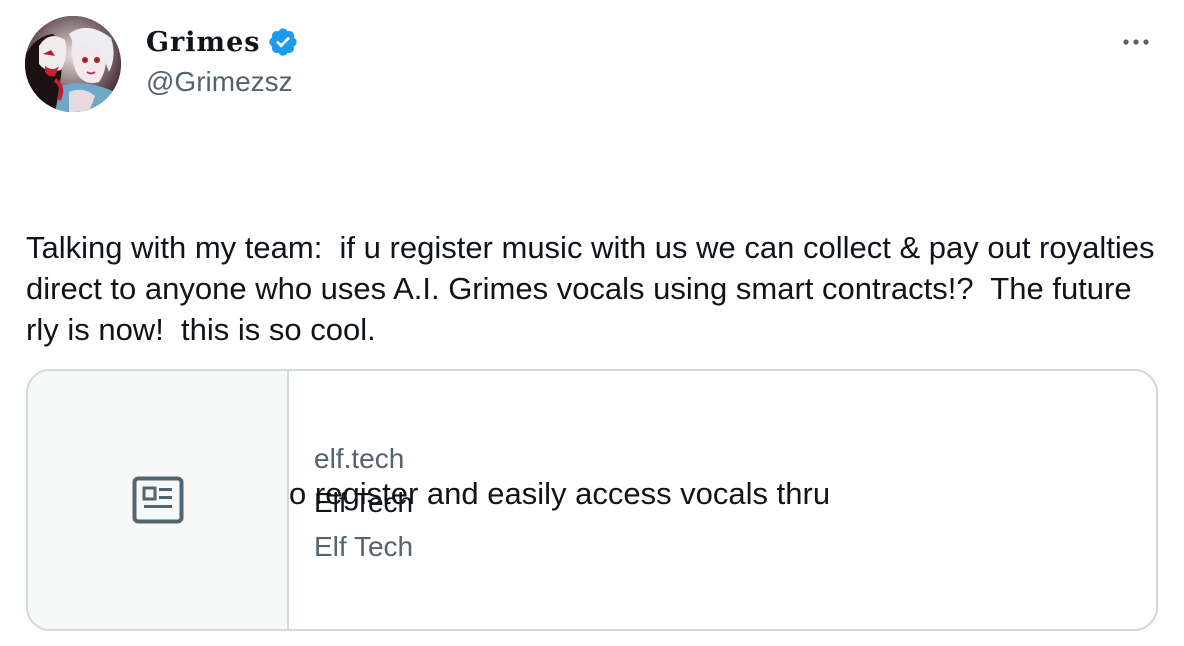  Describe the element at coordinates (1136, 42) in the screenshot. I see `more-options-icon` at that location.